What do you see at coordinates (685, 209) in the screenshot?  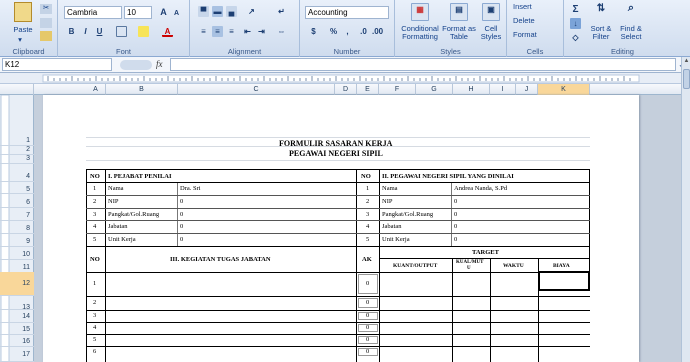 I see `vertical-scrollbar: ▲` at bounding box center [685, 209].